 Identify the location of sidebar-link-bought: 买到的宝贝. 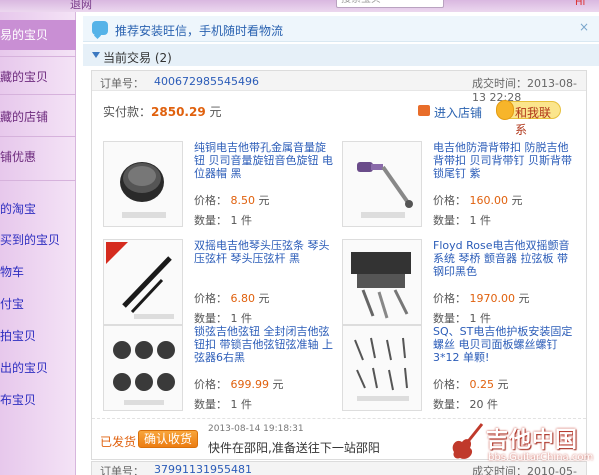
(30, 239).